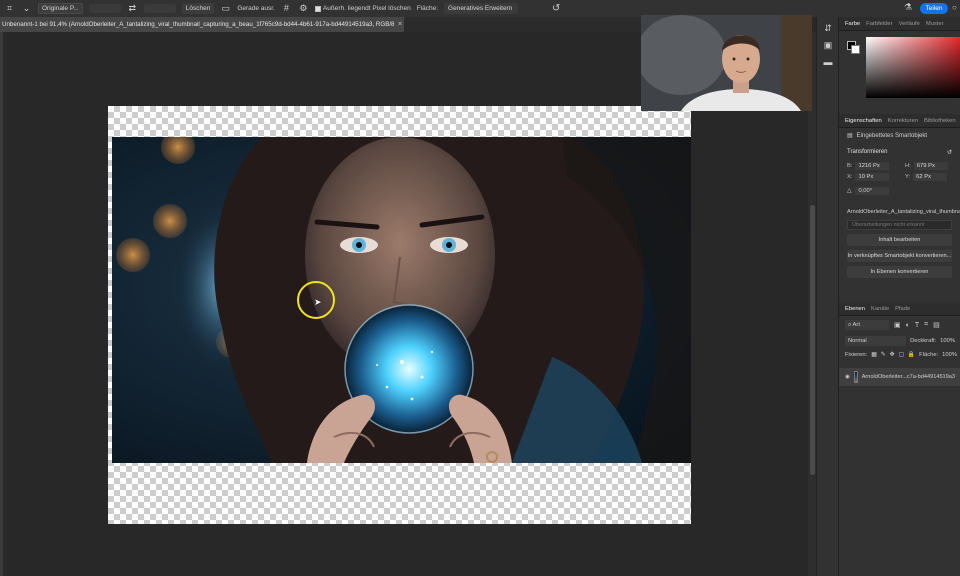 Image resolution: width=960 pixels, height=576 pixels. Describe the element at coordinates (366, 8) in the screenshot. I see `delete-pixels-label: Außerh. liegendt Pixel löschen` at that location.